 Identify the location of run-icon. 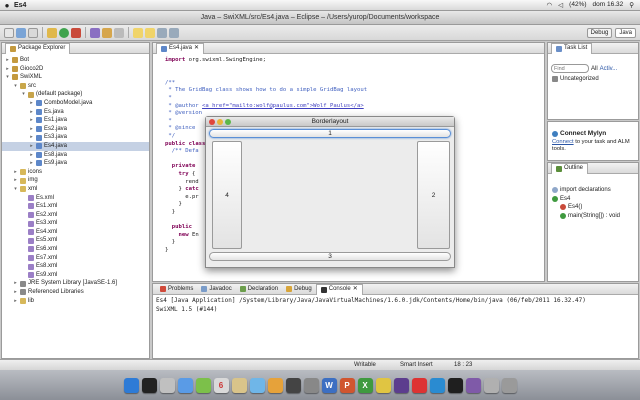
(64, 32).